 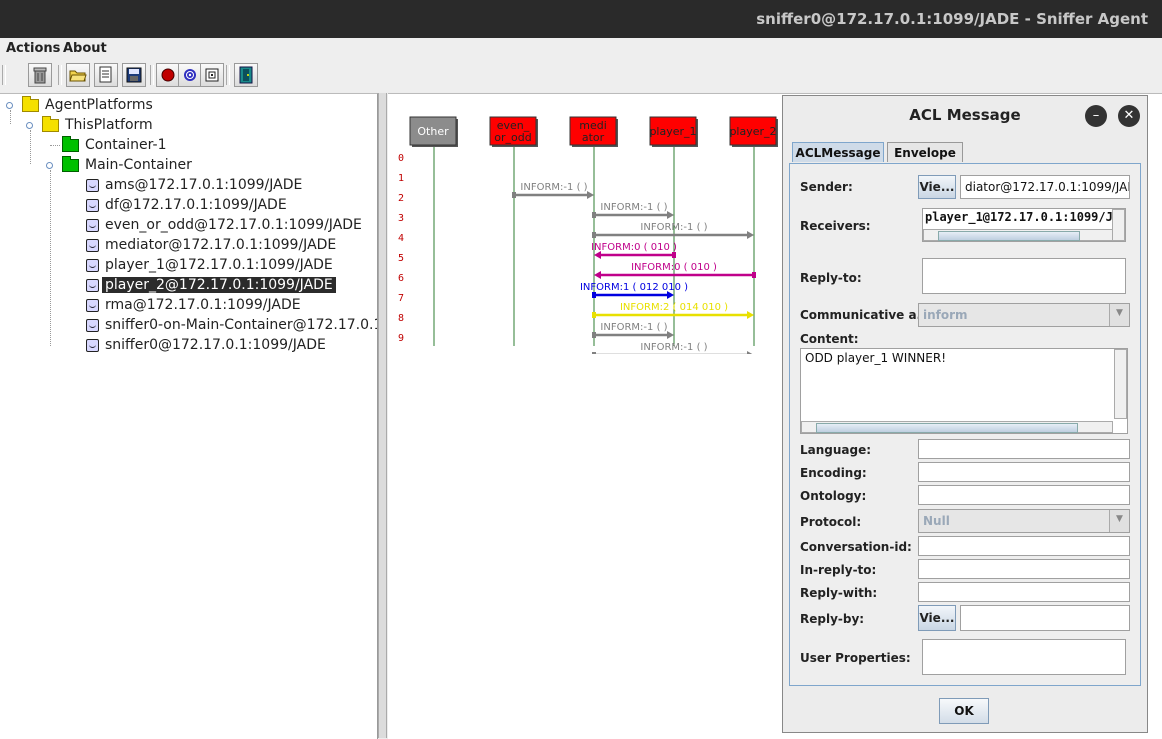 What do you see at coordinates (212, 75) in the screenshot?
I see `filter-button` at bounding box center [212, 75].